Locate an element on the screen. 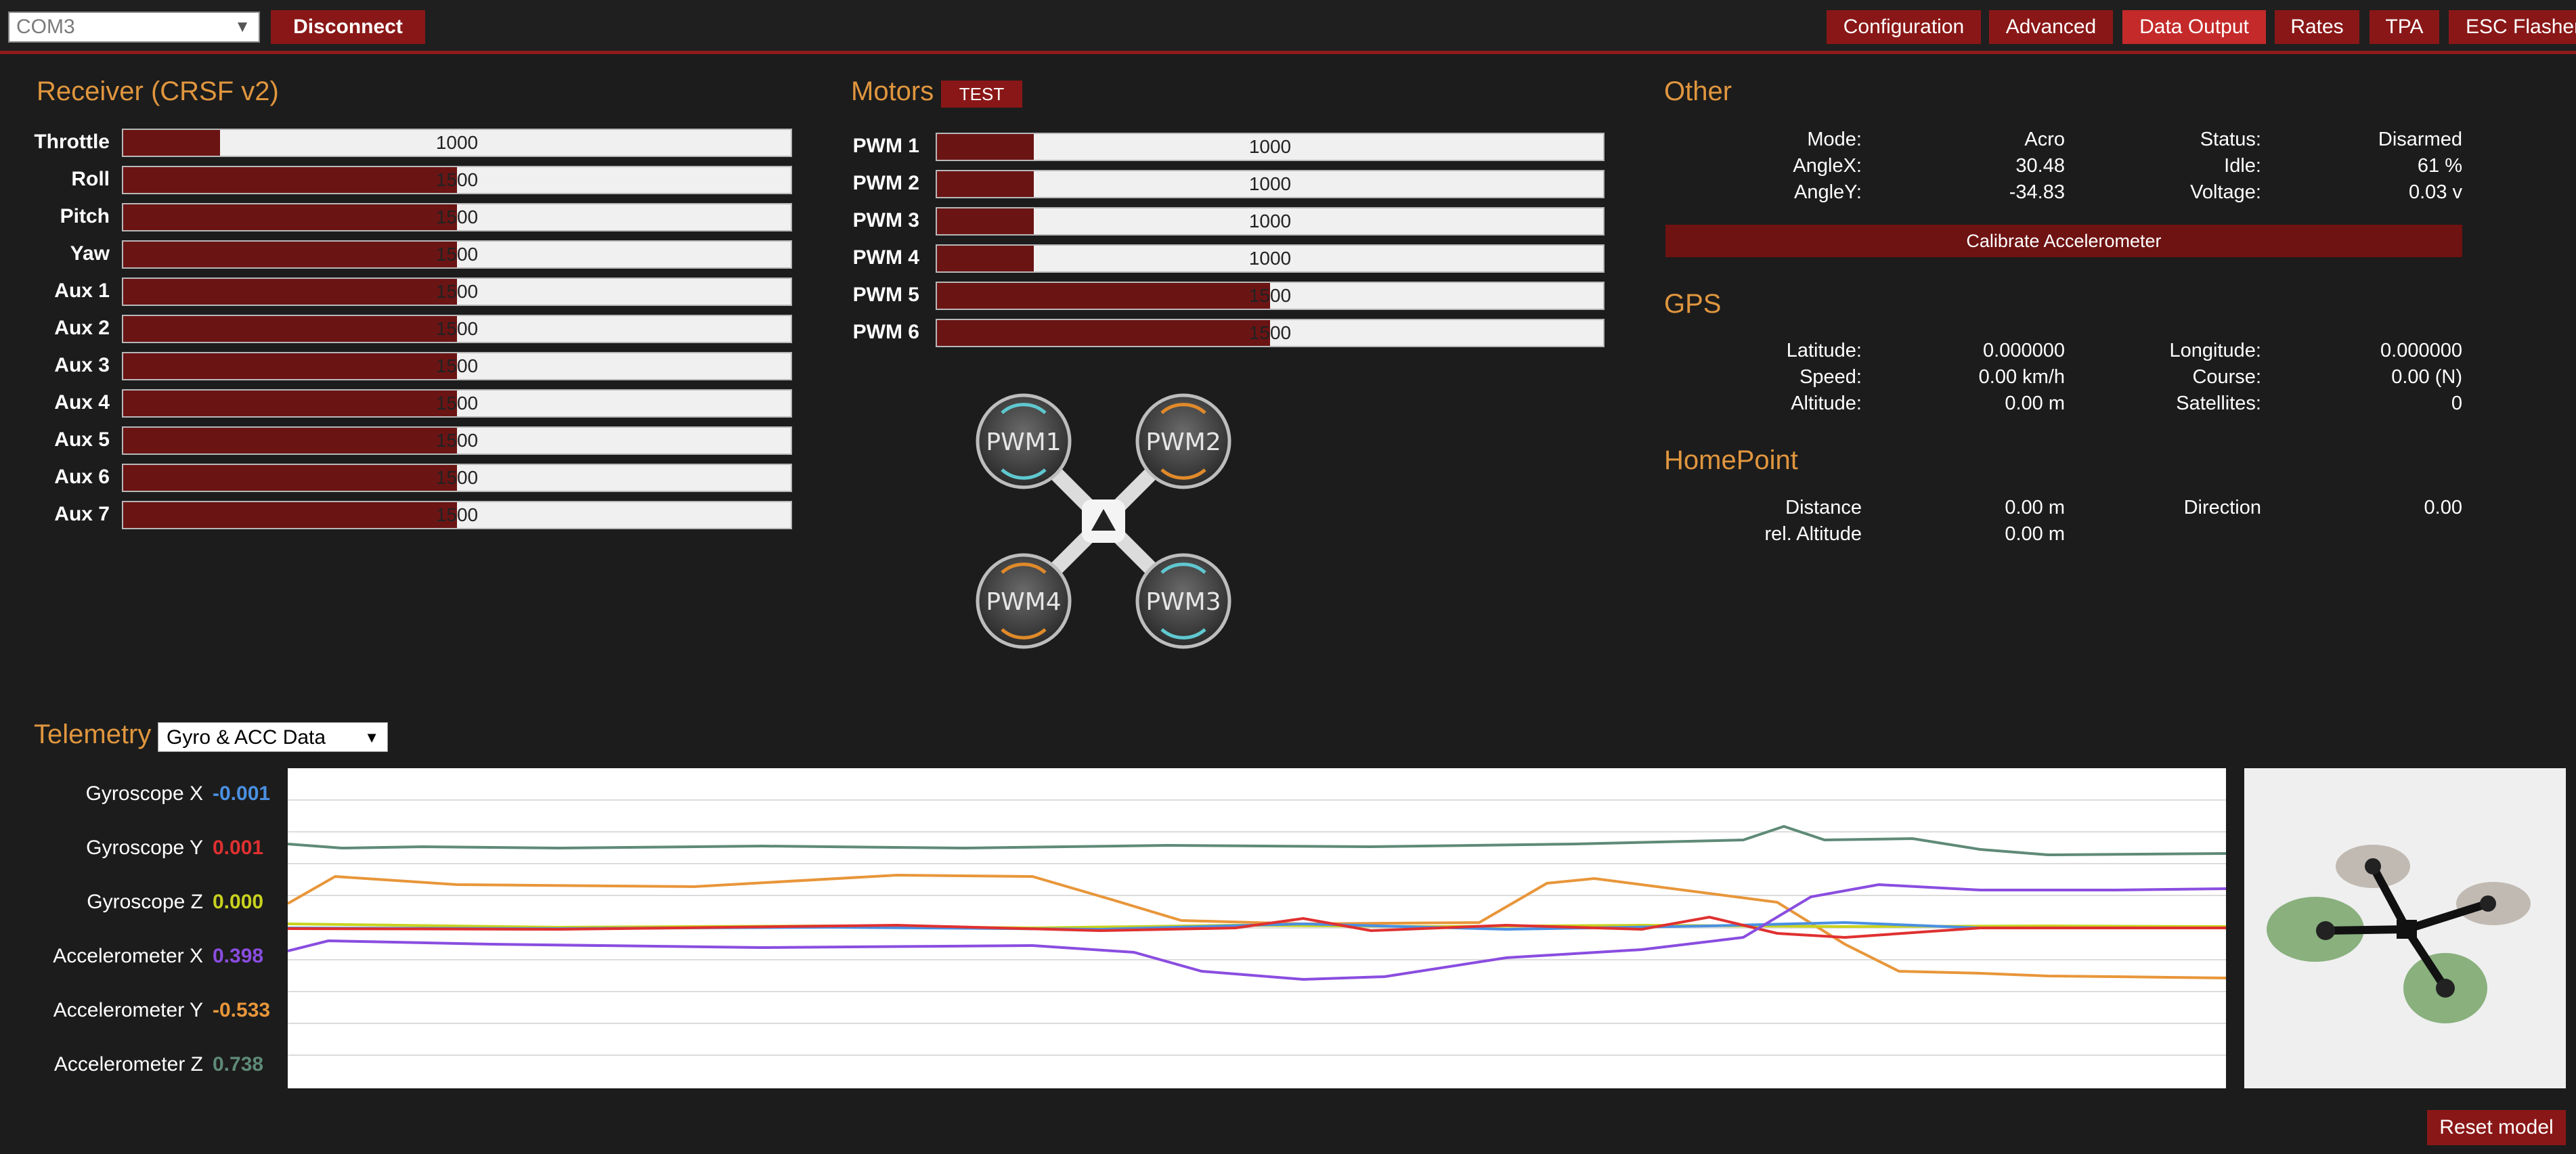 This screenshot has height=1154, width=2576. motor-label-pwm-5: PWM 5 is located at coordinates (885, 295).